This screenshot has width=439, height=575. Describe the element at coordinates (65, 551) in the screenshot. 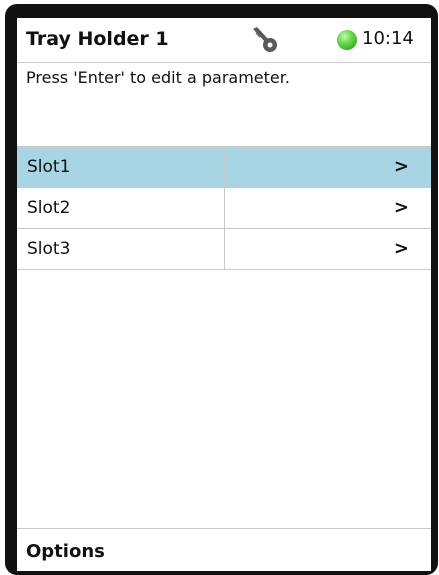

I see `options-button: Options` at that location.